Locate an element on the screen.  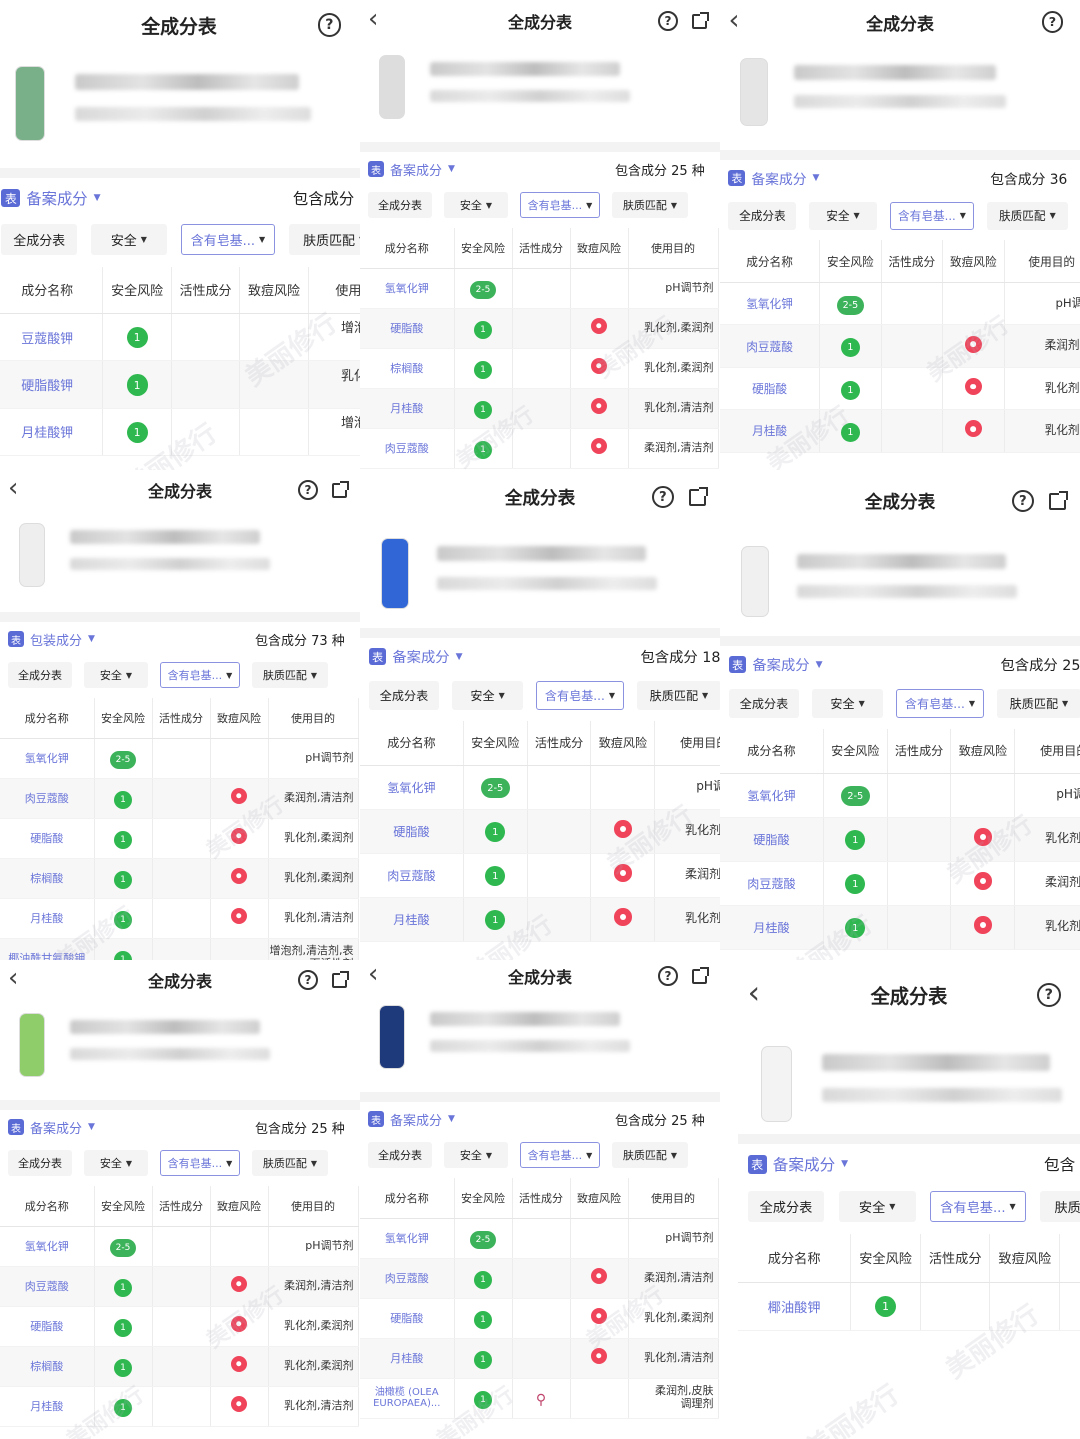
table-row: 月桂酸 1 乳化剂,清 is located at coordinates (900, 431).